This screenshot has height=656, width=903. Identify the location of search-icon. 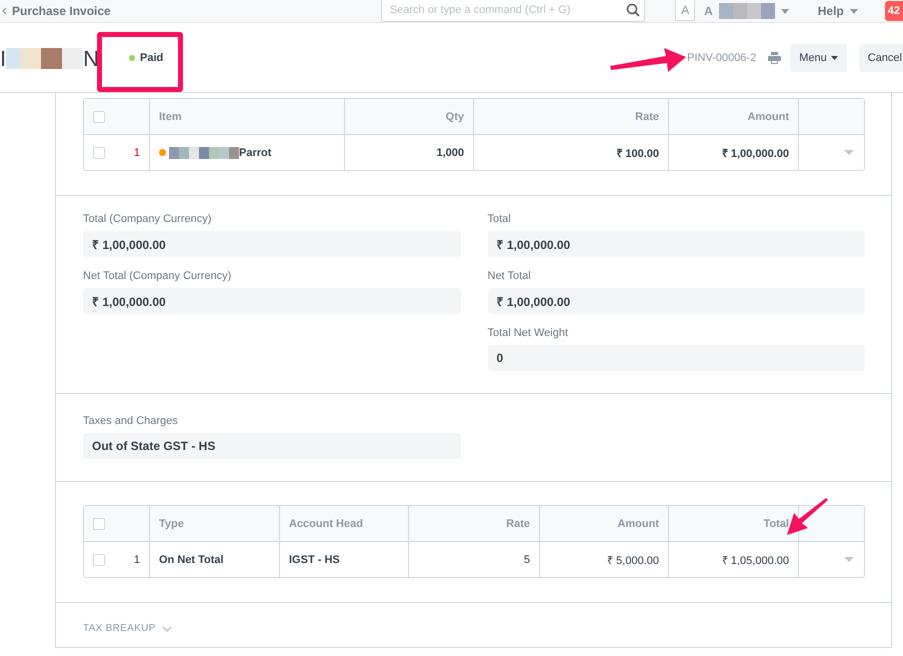
(633, 10).